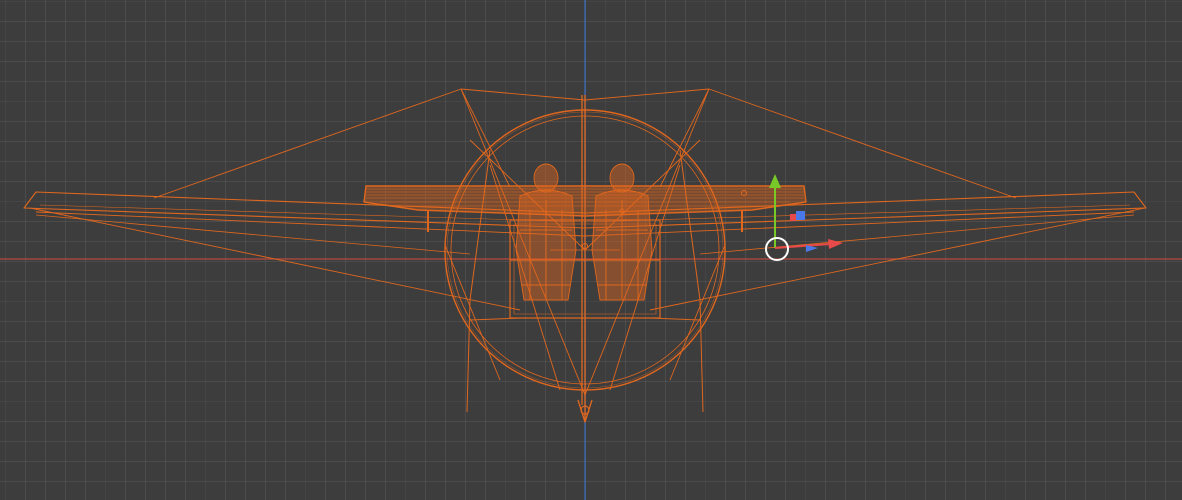 Image resolution: width=1182 pixels, height=500 pixels. I want to click on gizmo-x-arrow-icon, so click(835, 244).